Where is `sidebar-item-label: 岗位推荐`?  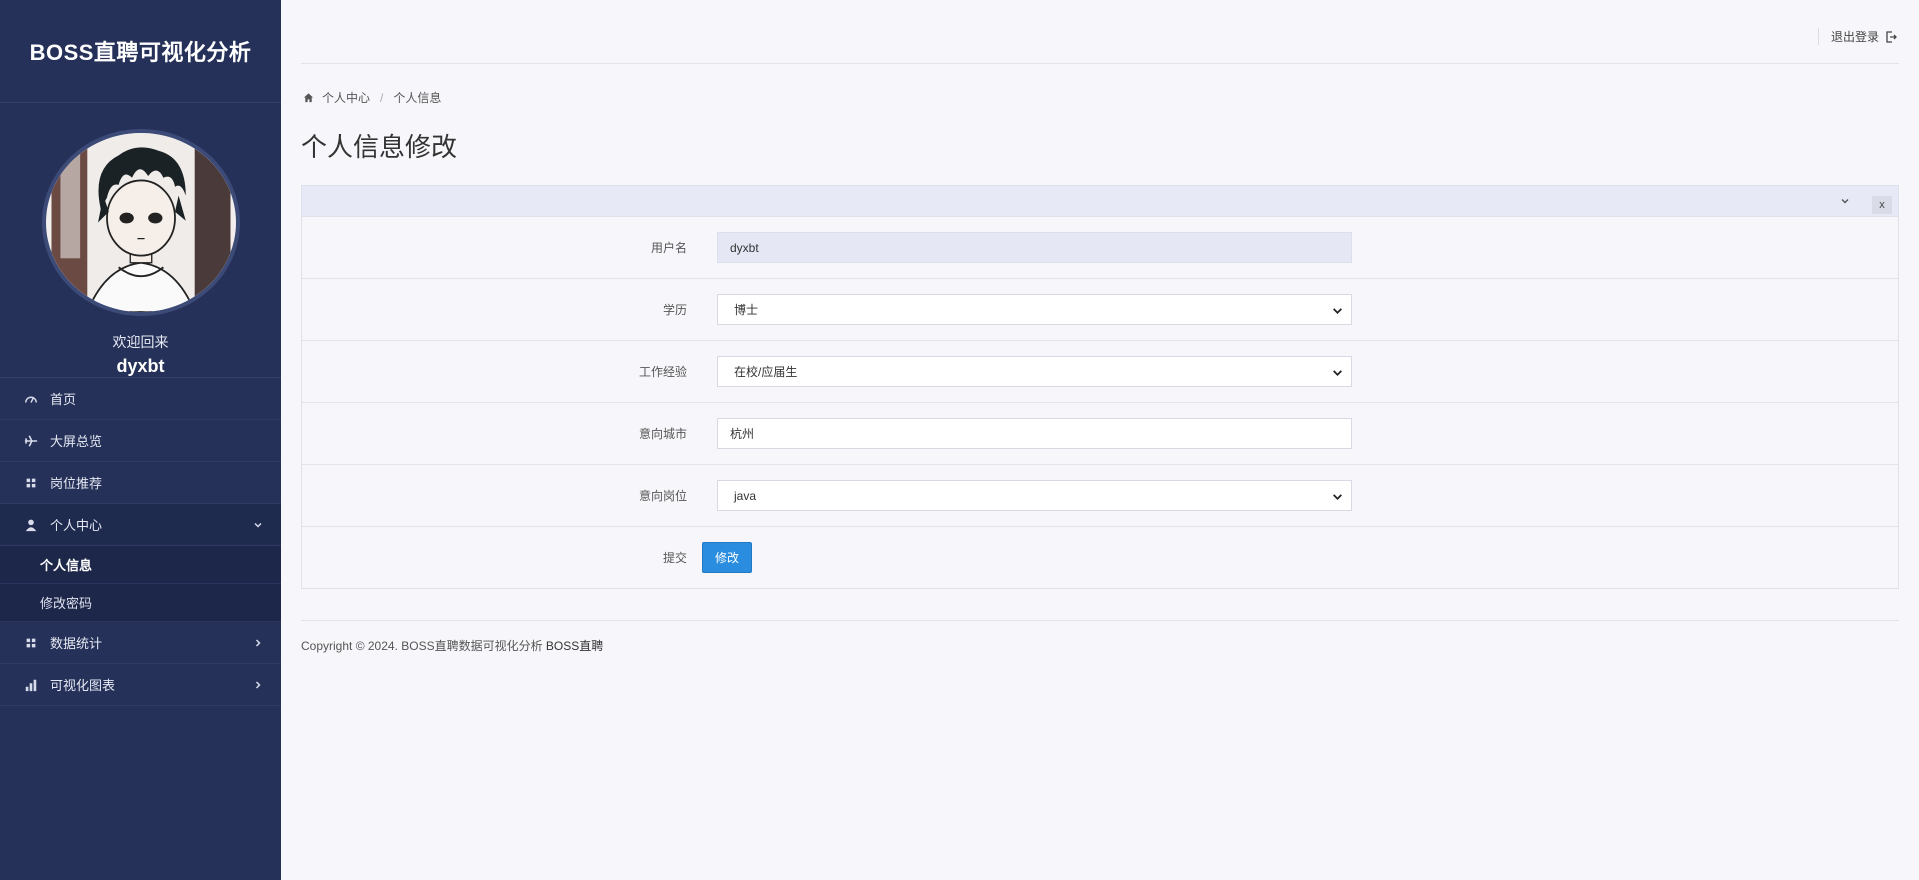
sidebar-item-label: 岗位推荐 is located at coordinates (76, 483).